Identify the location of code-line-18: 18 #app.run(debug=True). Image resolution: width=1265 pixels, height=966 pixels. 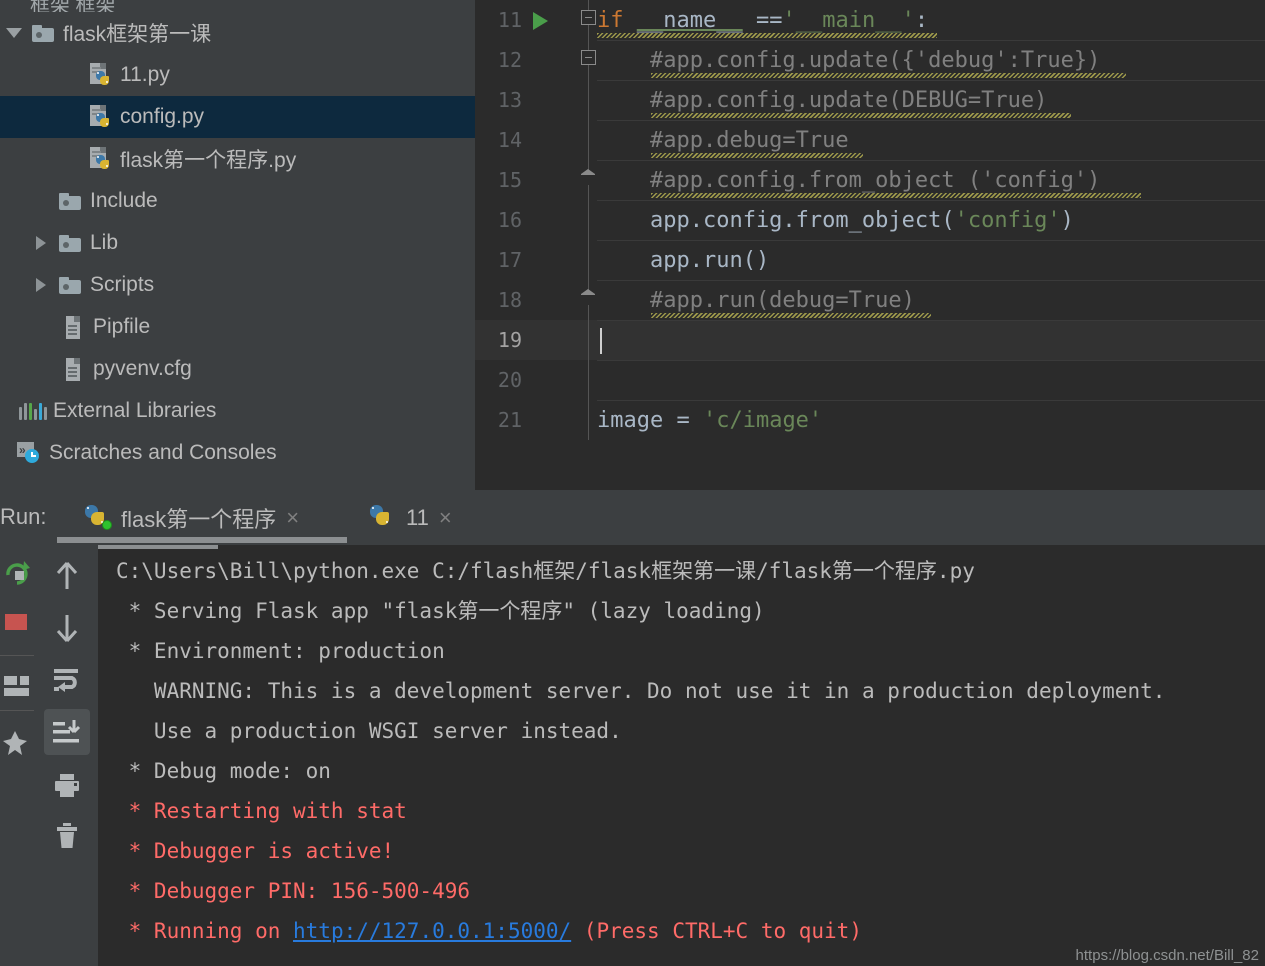
(870, 300).